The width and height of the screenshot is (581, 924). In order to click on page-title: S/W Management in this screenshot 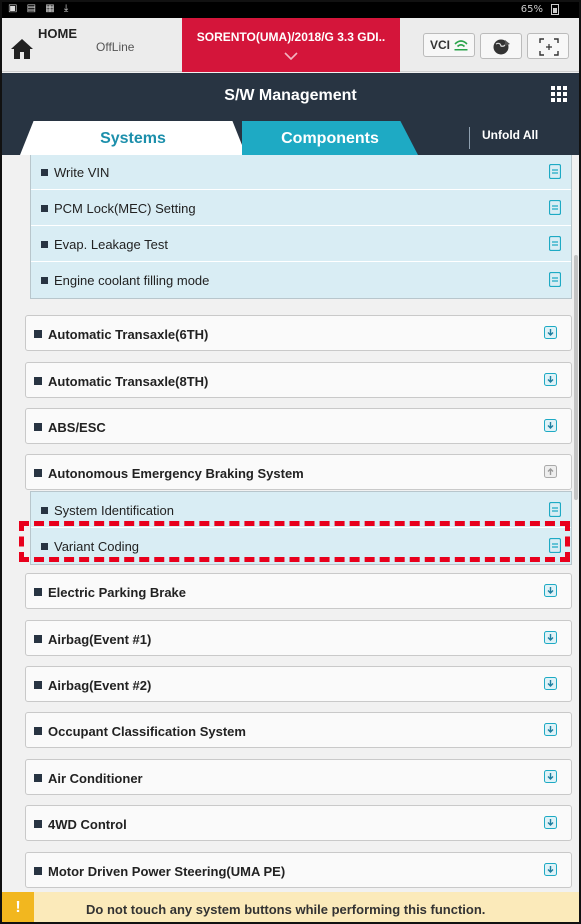, I will do `click(290, 95)`.